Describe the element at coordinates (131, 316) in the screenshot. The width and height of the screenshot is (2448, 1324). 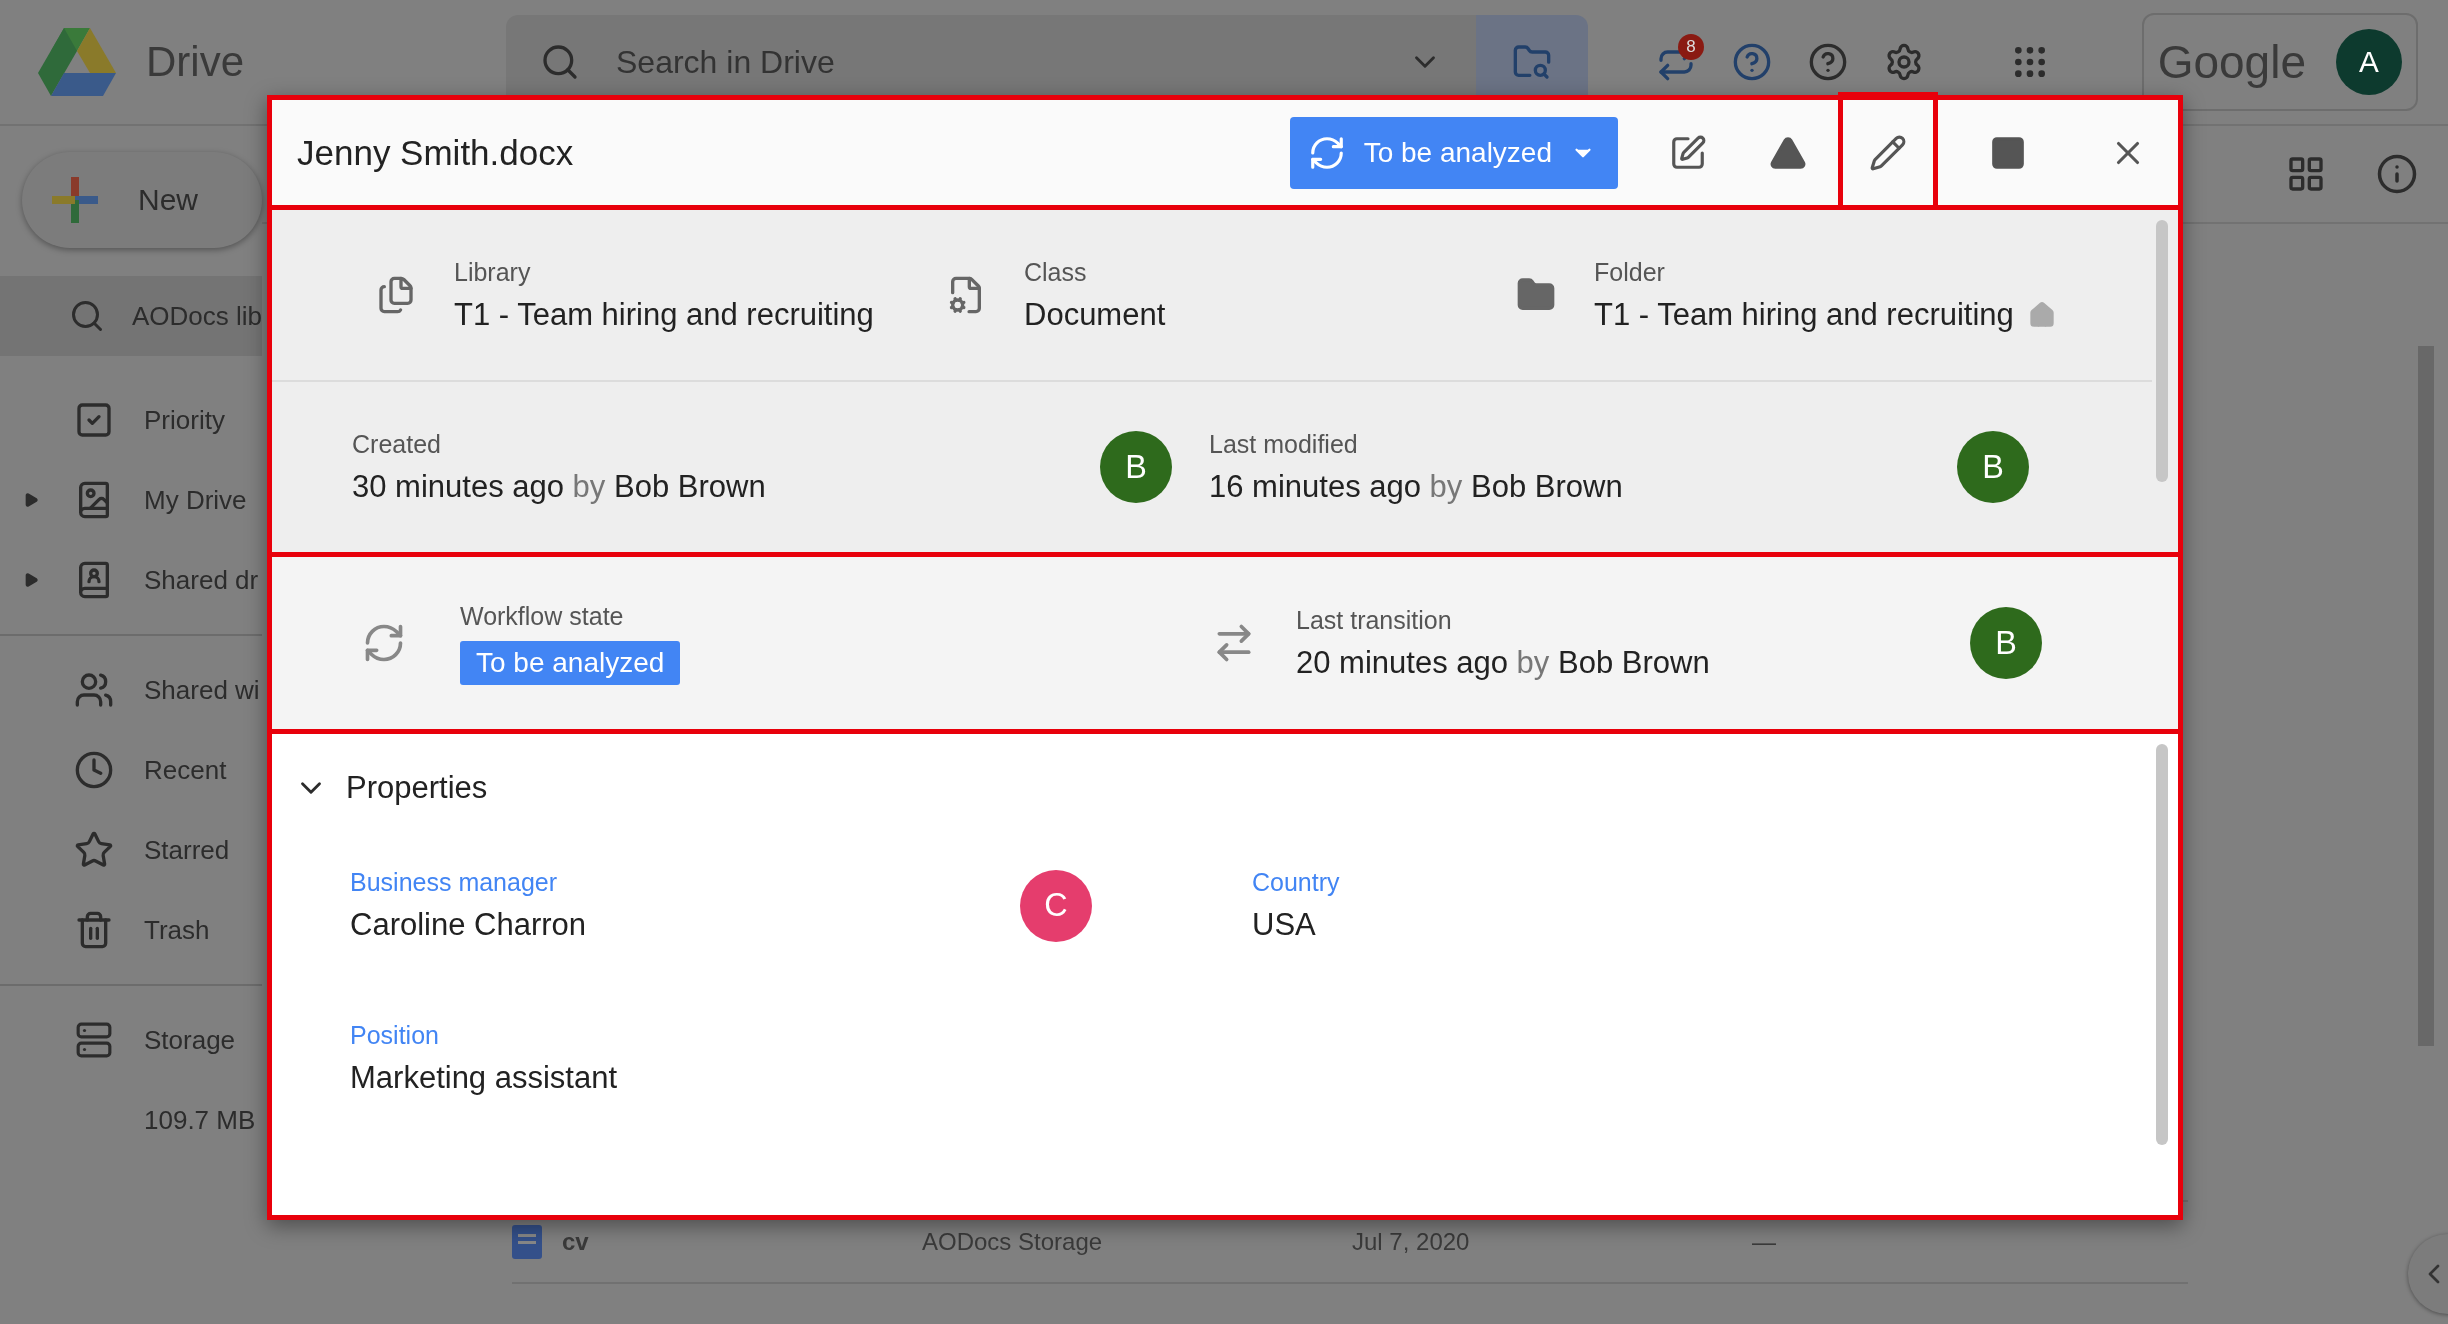
I see `sidebar-search-item: AODocs lib` at that location.